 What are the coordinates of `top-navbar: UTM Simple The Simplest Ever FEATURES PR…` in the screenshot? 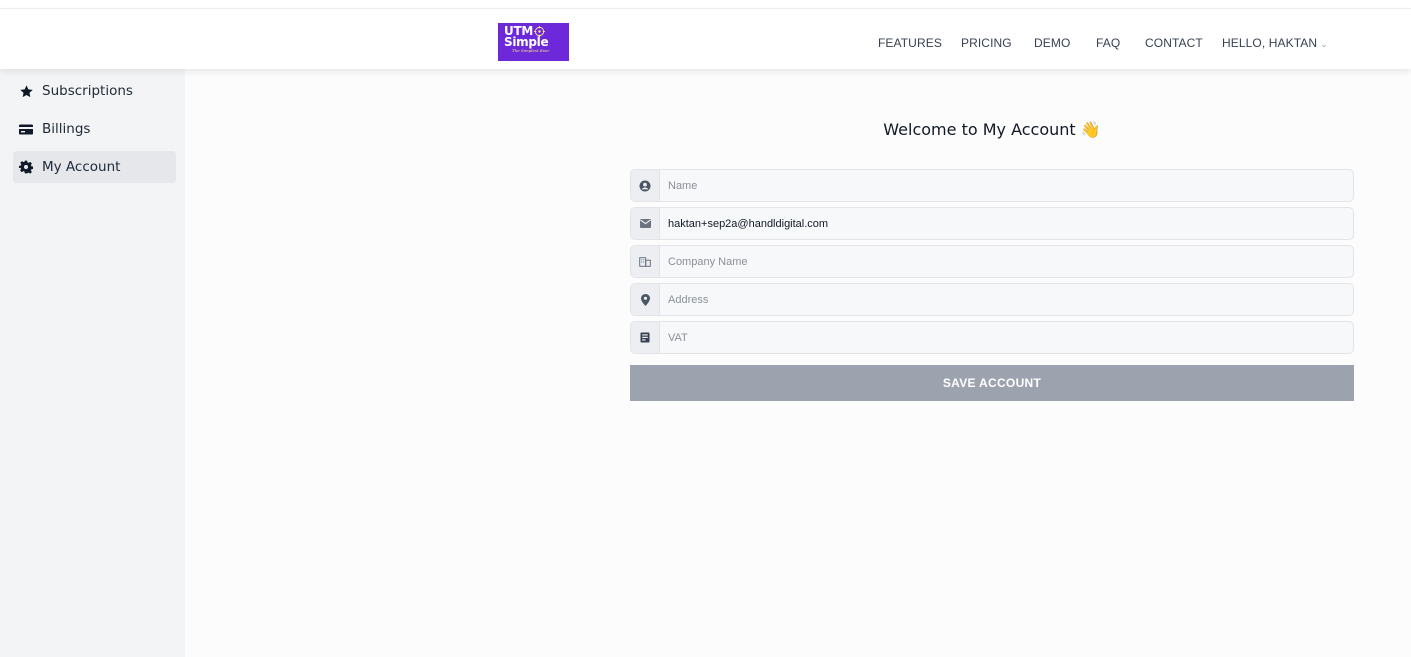 It's located at (705, 38).